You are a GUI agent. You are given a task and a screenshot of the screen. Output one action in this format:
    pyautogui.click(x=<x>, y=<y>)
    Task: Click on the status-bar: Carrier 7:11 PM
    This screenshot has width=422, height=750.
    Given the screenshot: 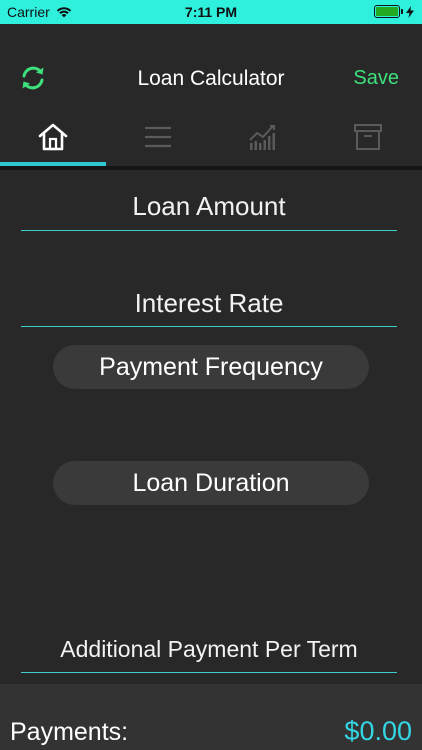 What is the action you would take?
    pyautogui.click(x=211, y=12)
    